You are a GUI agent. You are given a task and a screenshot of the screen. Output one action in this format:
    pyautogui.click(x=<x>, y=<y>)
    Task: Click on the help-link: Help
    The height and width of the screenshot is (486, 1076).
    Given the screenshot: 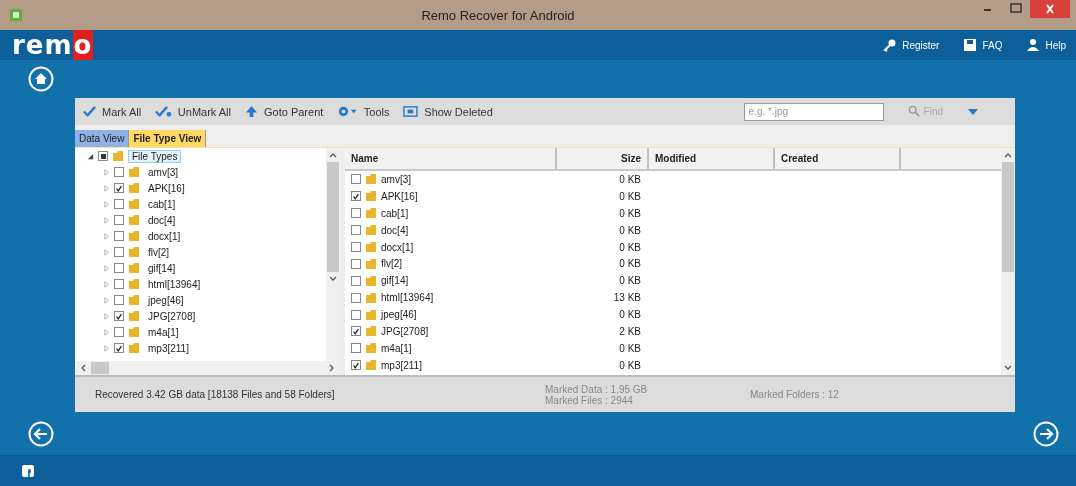 What is the action you would take?
    pyautogui.click(x=1046, y=45)
    